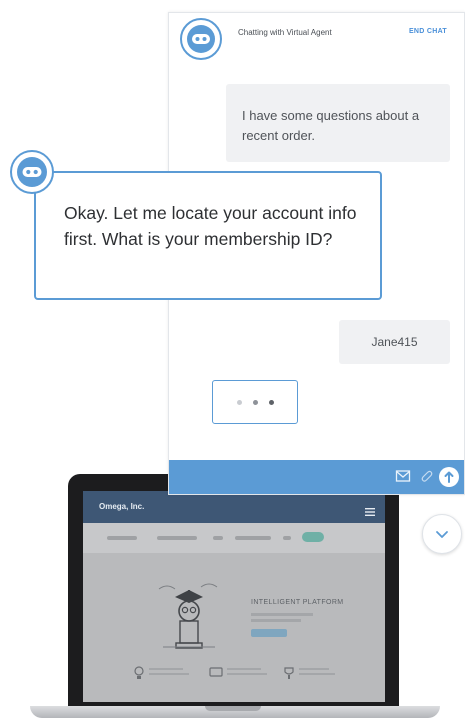 Image resolution: width=465 pixels, height=721 pixels. I want to click on send-arrow-icon, so click(449, 477).